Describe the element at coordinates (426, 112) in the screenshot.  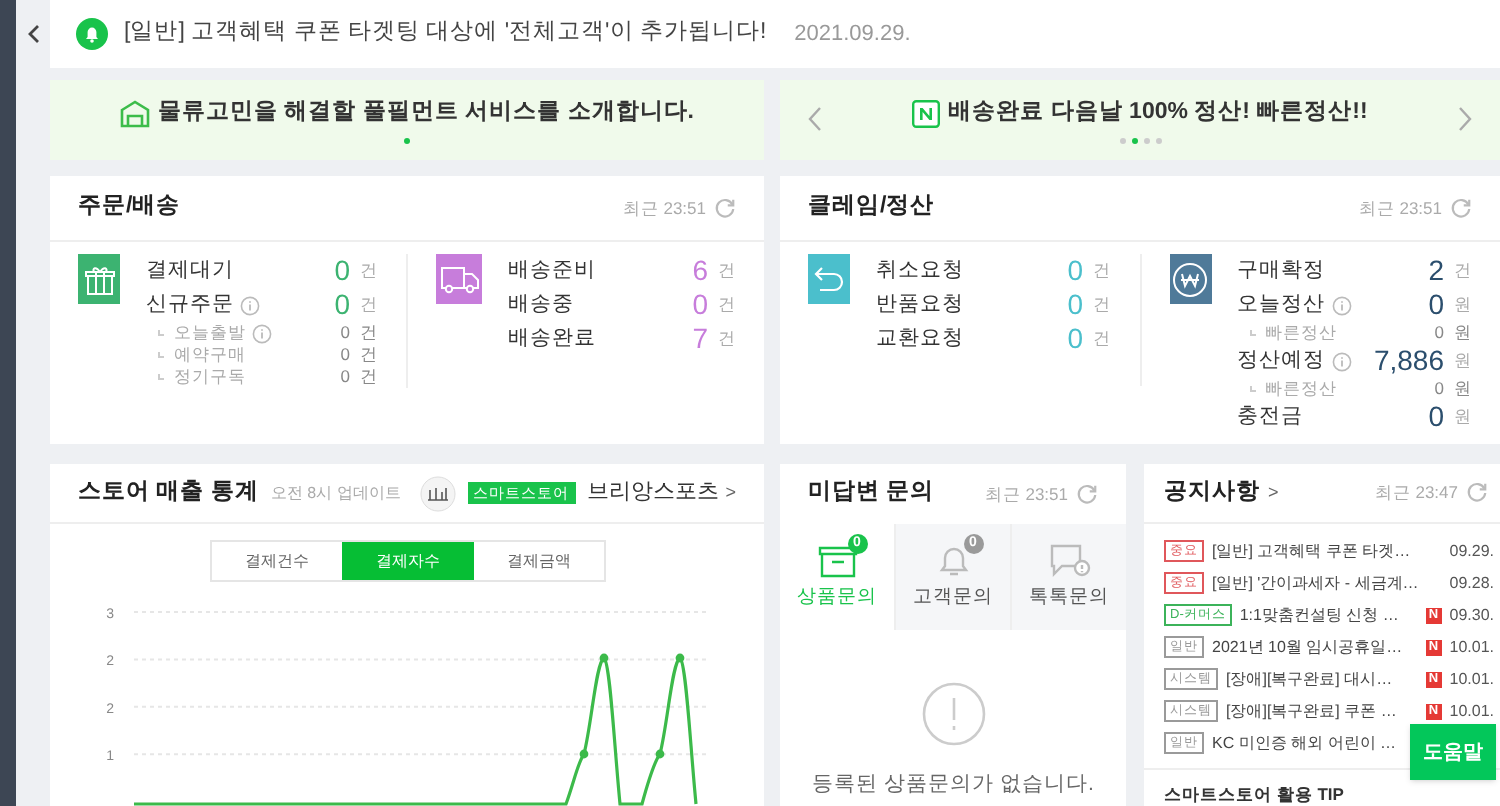
I see `banner-text: 물류고민을 해결할 풀필먼트 서비스를 소개합니다.` at that location.